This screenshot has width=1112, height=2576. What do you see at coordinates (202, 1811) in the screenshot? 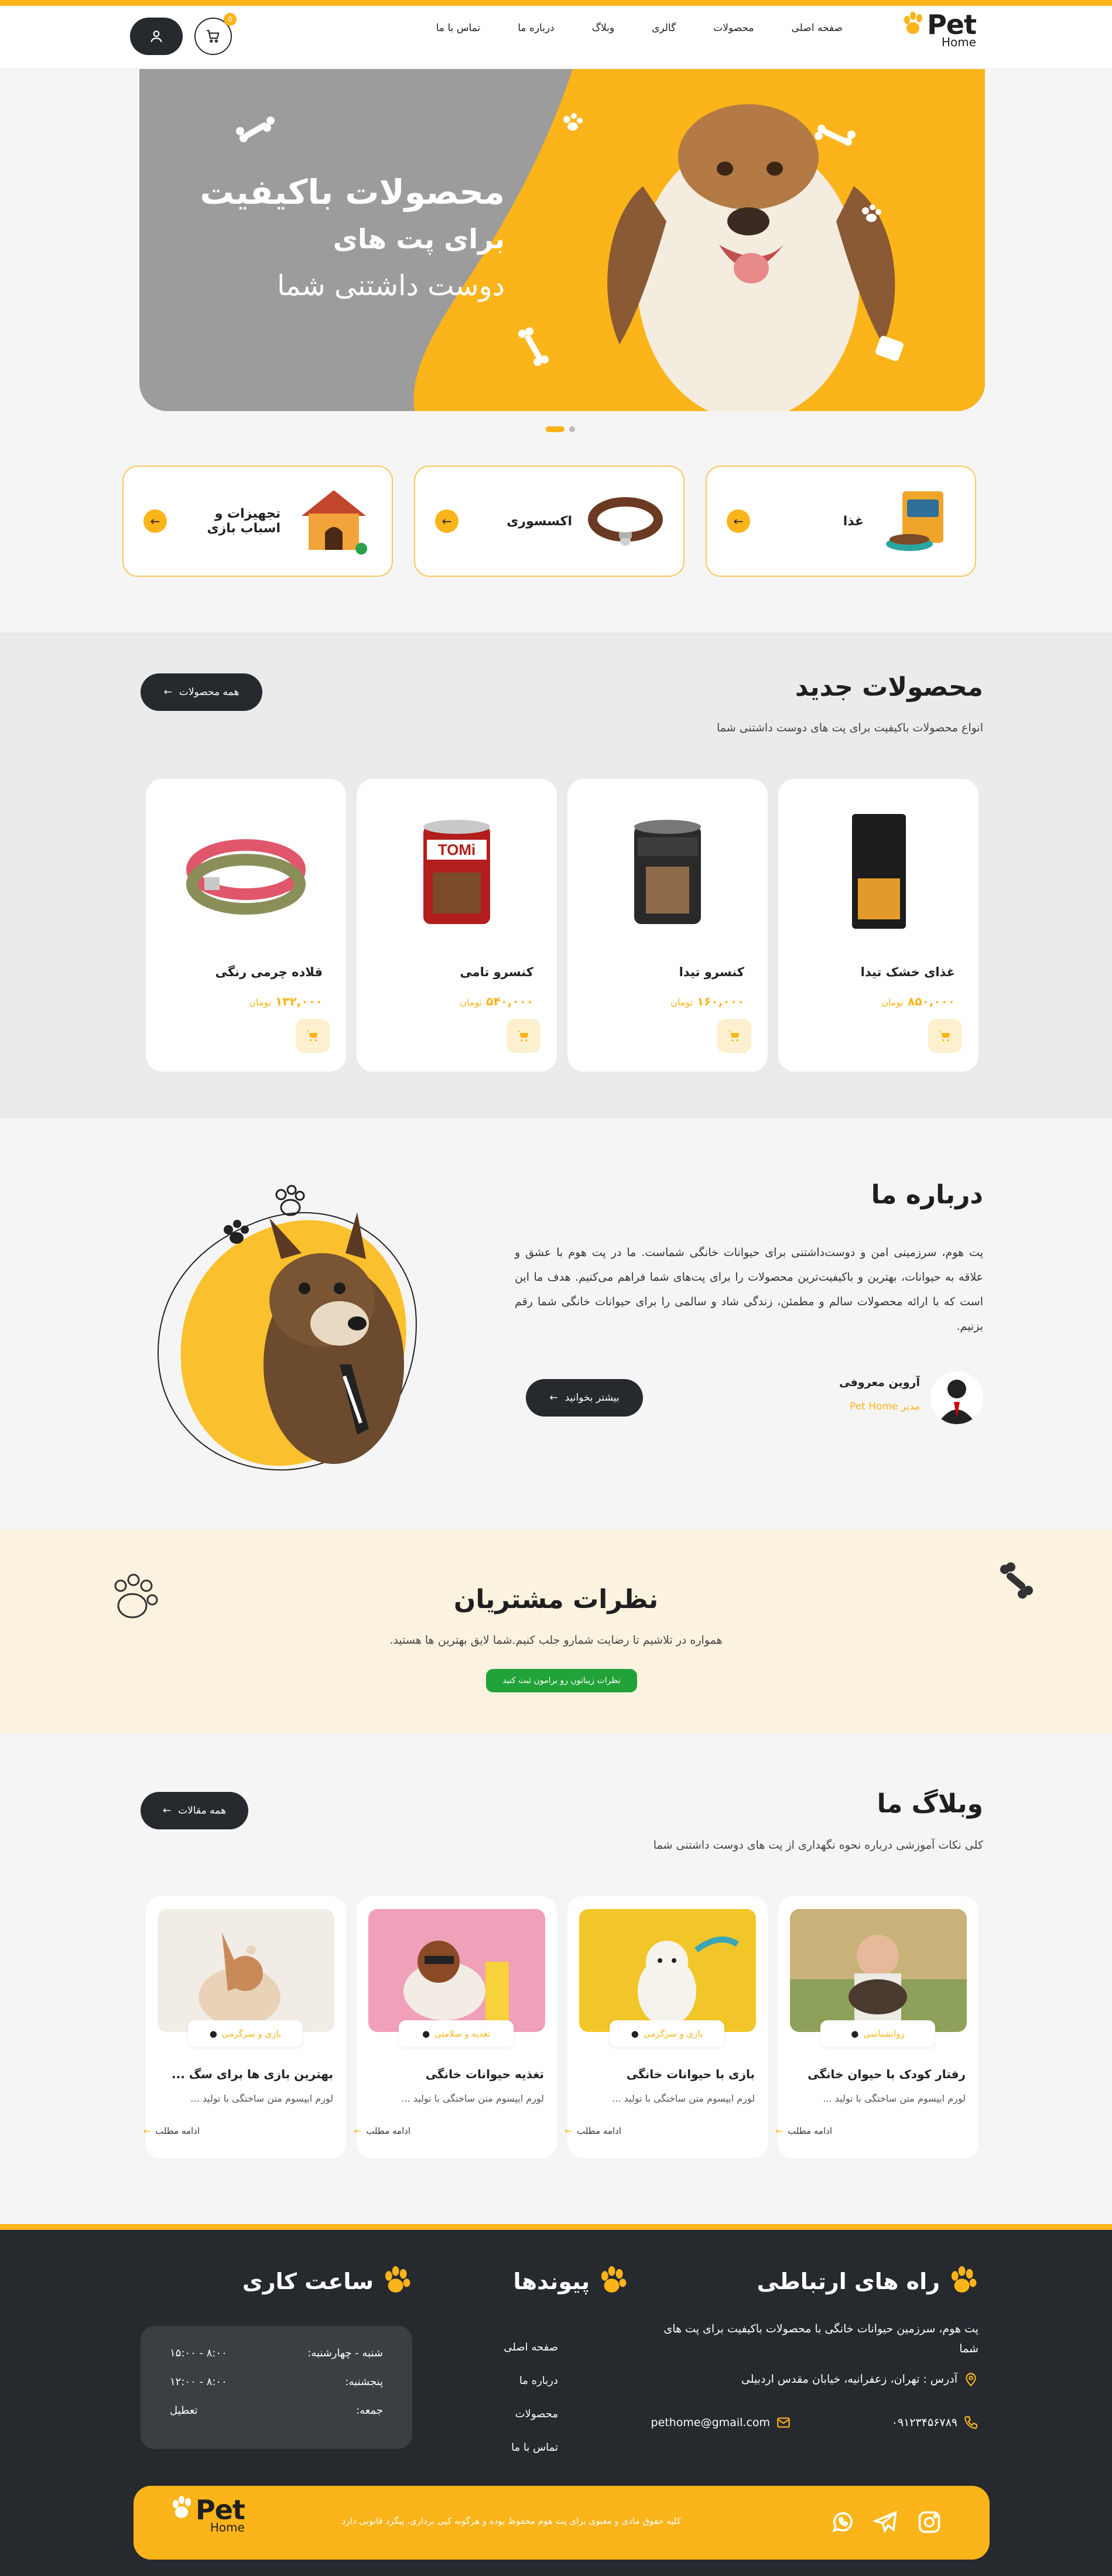
I see `all-articles-label: همه مقالات` at bounding box center [202, 1811].